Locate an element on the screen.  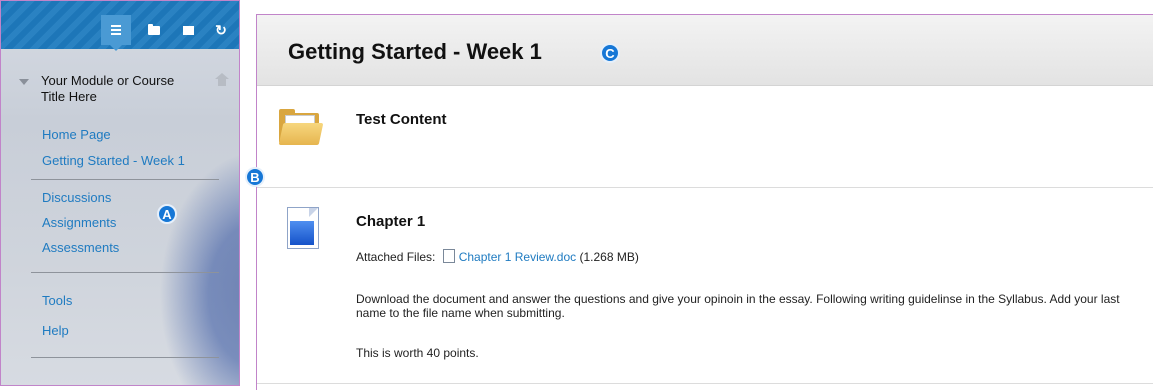
menu-toolbar: ↻ is located at coordinates (120, 26).